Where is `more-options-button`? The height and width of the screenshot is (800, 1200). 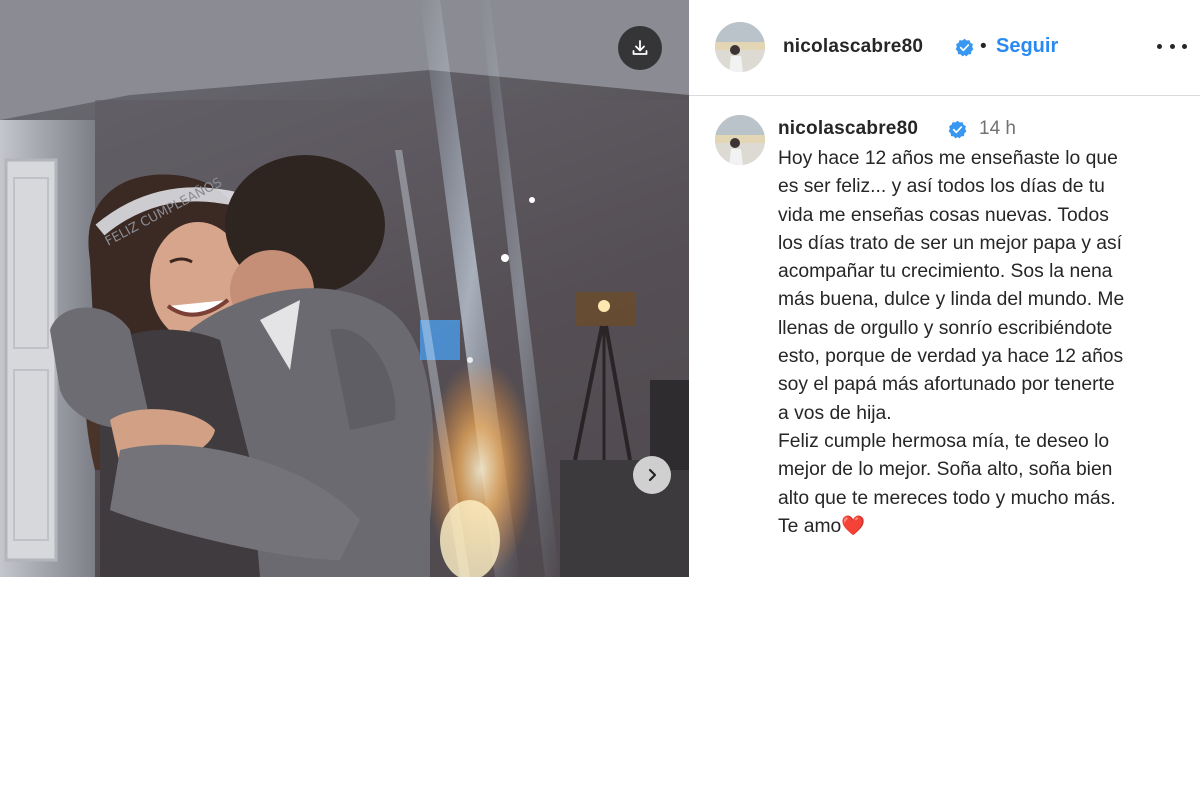 more-options-button is located at coordinates (1172, 46).